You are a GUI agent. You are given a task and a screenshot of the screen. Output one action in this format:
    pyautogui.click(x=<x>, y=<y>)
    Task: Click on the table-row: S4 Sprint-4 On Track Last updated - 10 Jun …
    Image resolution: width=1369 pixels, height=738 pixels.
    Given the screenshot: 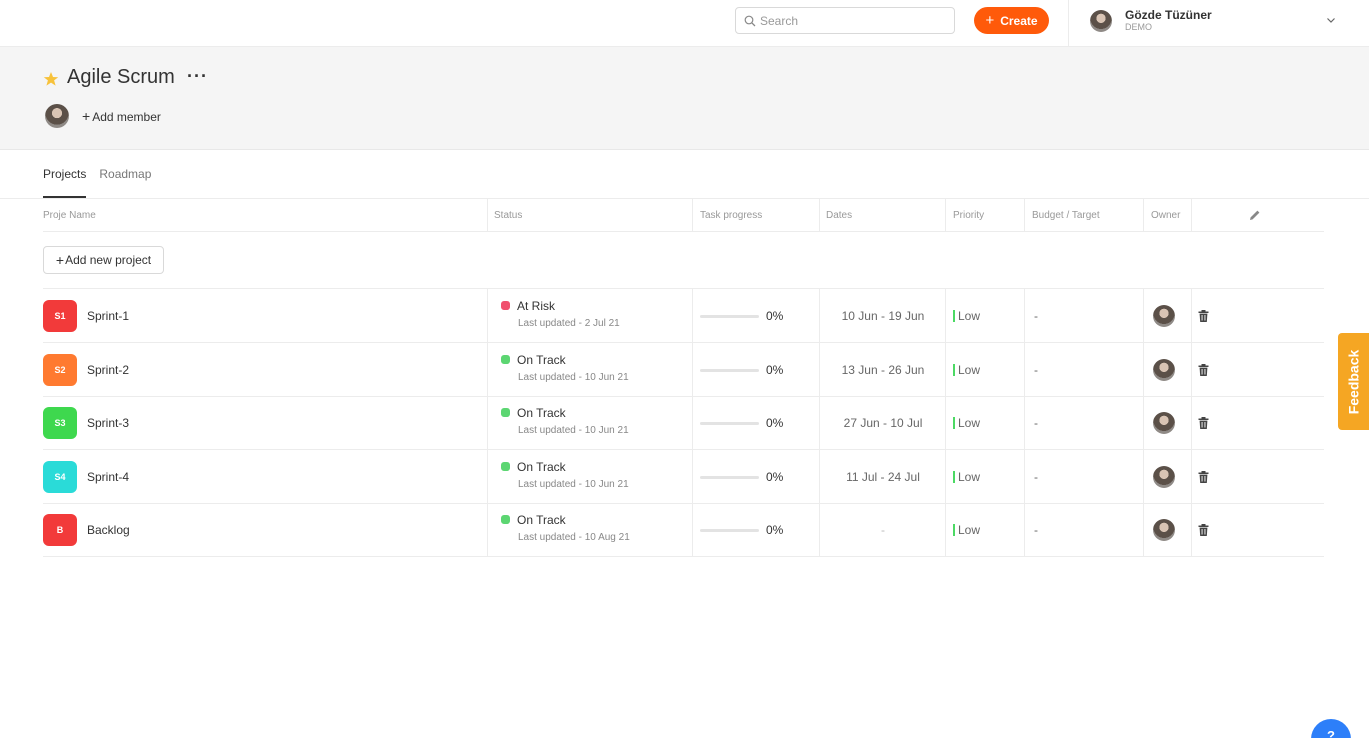 What is the action you would take?
    pyautogui.click(x=683, y=477)
    